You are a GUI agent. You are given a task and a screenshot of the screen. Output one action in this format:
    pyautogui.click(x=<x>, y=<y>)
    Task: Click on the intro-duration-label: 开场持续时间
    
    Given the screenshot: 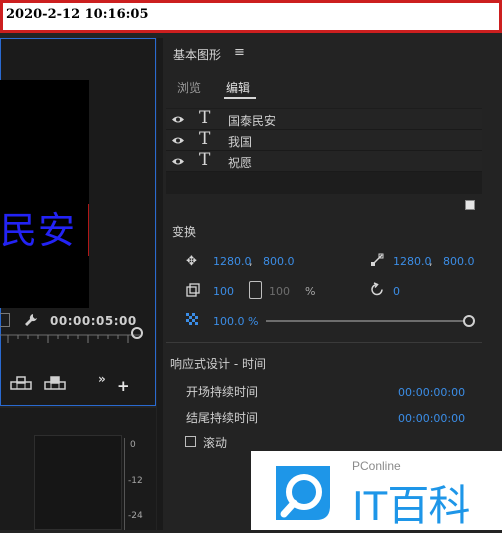 What is the action you would take?
    pyautogui.click(x=222, y=392)
    